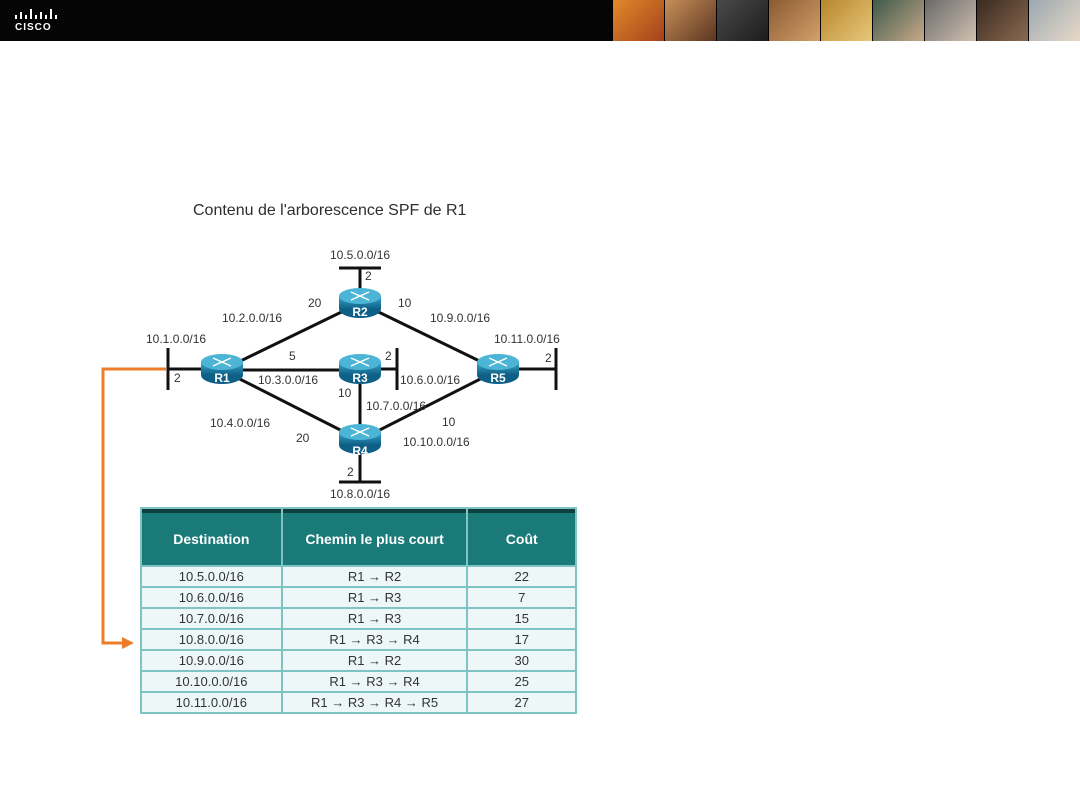  I want to click on cost-cell: 25, so click(521, 681).